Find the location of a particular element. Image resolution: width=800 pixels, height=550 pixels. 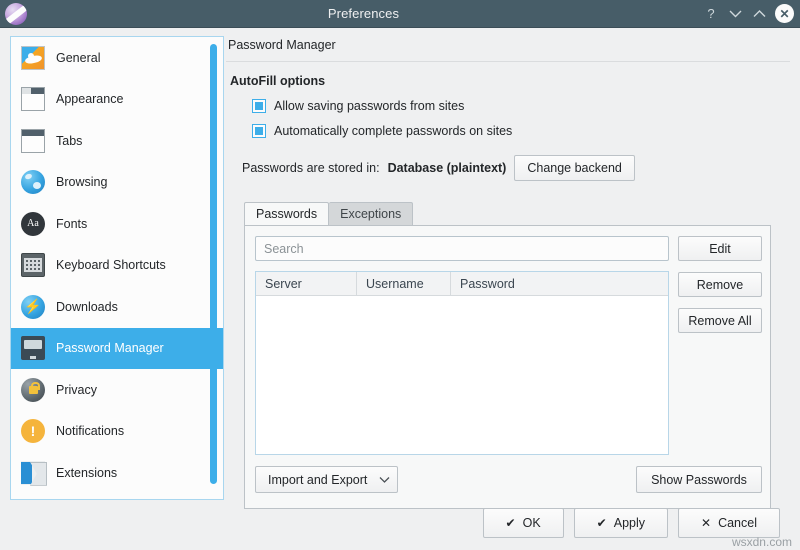

cancel-button: ✕ Cancel is located at coordinates (729, 523).